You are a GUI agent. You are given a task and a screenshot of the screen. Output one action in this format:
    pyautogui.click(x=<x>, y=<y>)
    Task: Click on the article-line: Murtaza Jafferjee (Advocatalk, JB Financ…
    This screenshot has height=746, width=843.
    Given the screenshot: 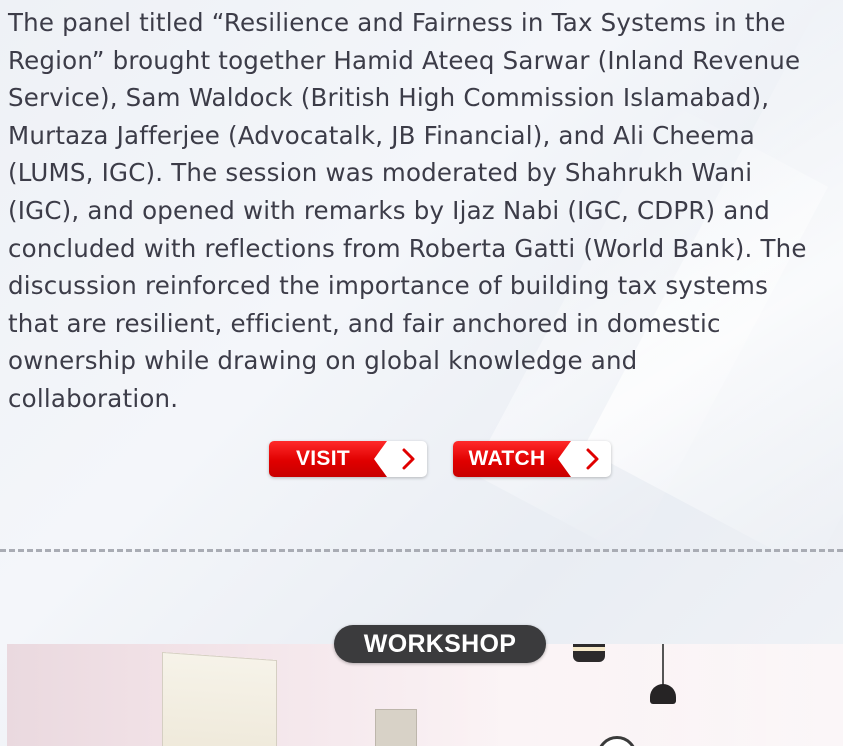 What is the action you would take?
    pyautogui.click(x=381, y=135)
    